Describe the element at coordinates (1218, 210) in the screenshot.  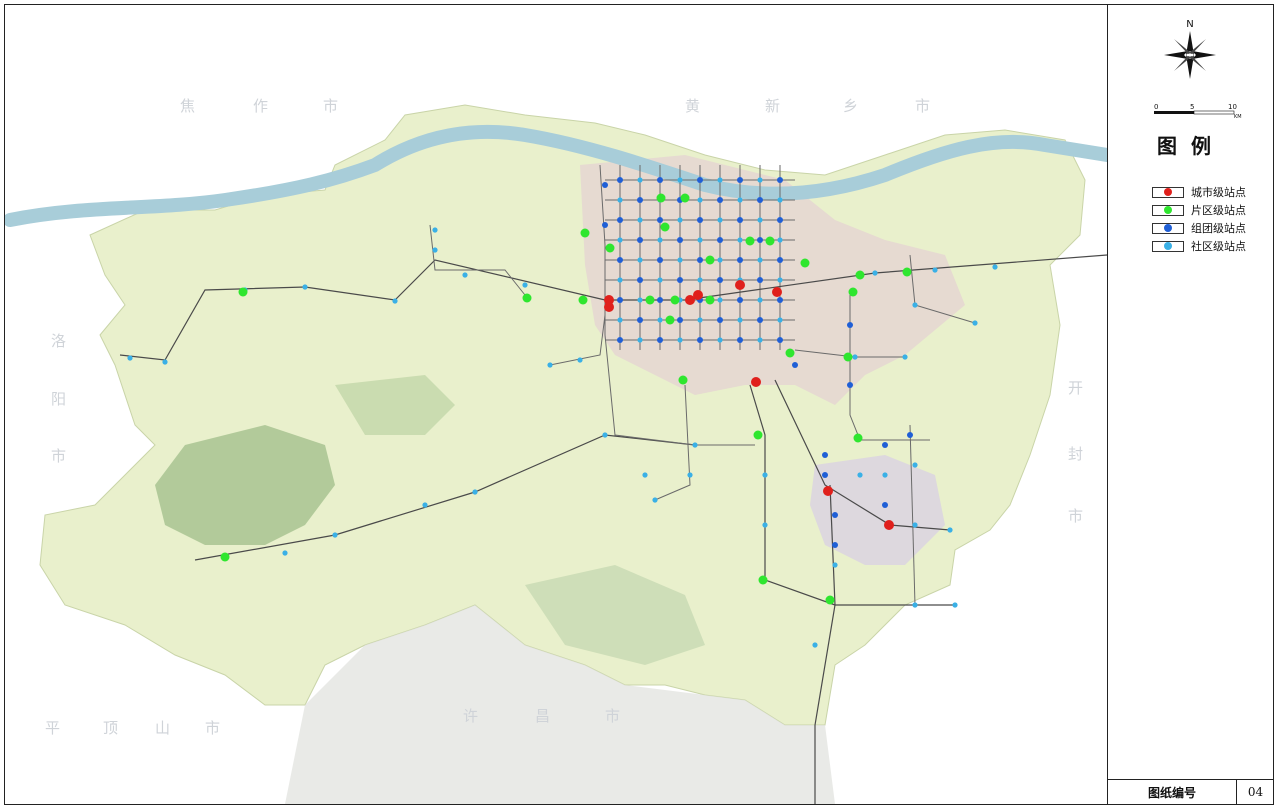
I see `legend-label: 片区级站点` at that location.